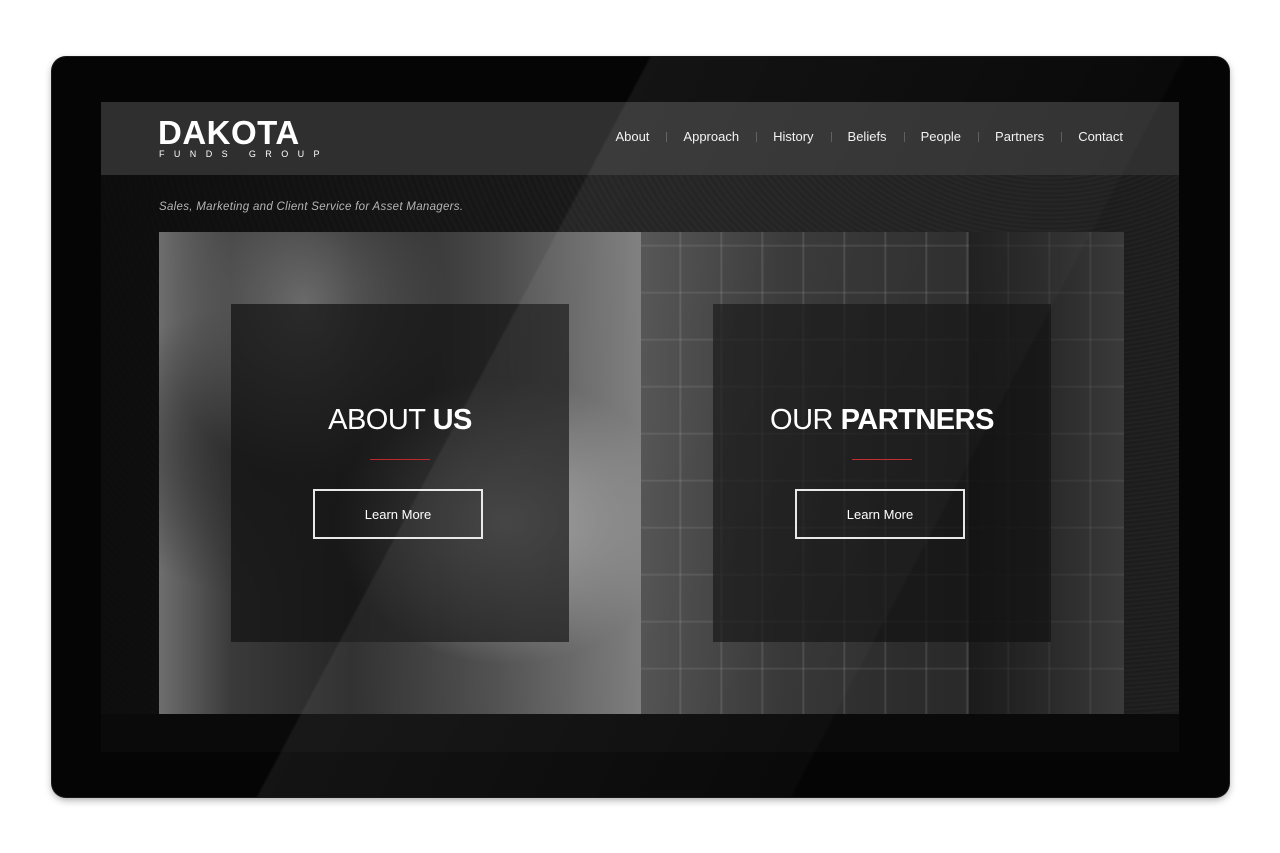  I want to click on partners-accent-rule, so click(882, 459).